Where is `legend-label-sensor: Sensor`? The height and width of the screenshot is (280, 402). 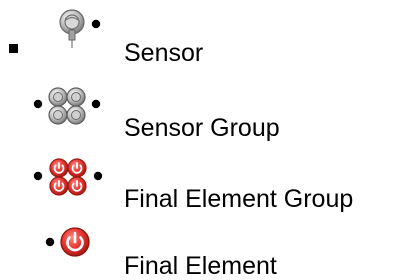
legend-label-sensor: Sensor is located at coordinates (164, 53).